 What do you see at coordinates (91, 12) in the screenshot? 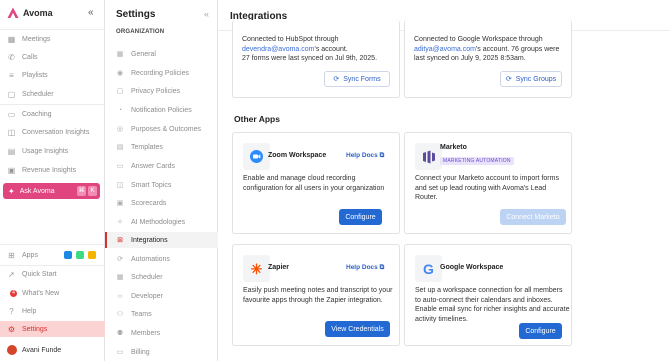
I see `collapse-nav-icon: «` at bounding box center [91, 12].